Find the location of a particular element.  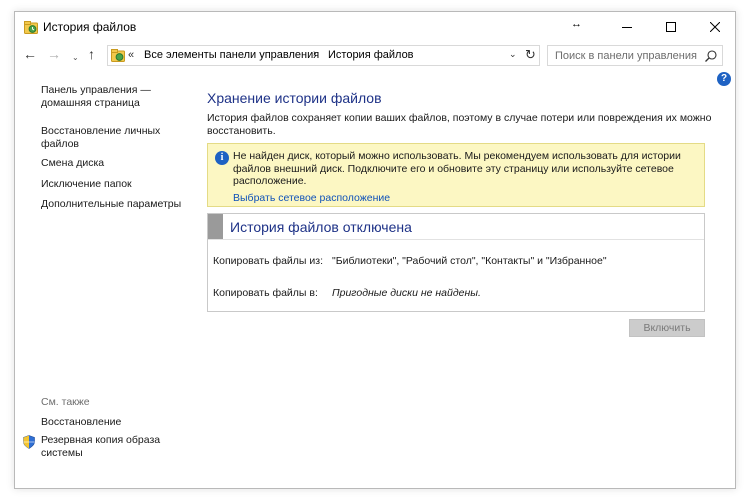

search-input is located at coordinates (623, 55).